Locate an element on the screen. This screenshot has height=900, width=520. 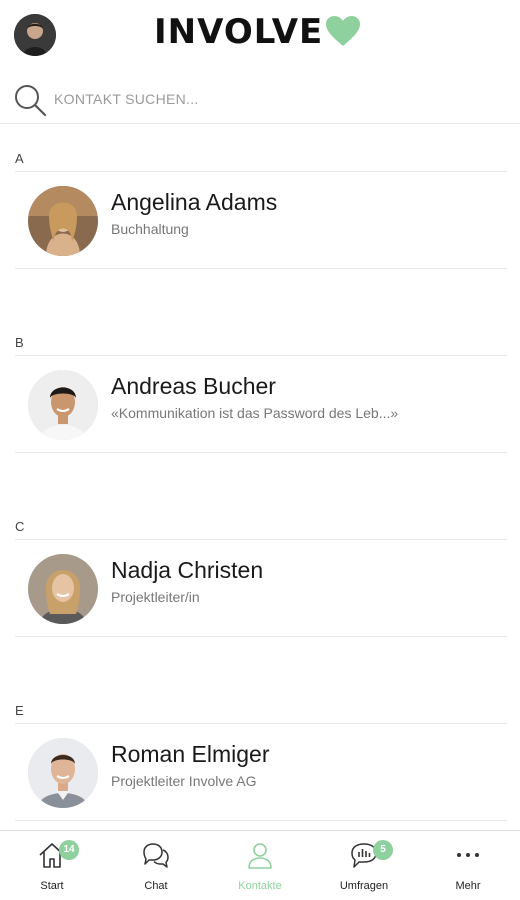
bottom-navigation: 14 Start Chat Kontakte 5 Umfragen Mehr is located at coordinates (260, 865).